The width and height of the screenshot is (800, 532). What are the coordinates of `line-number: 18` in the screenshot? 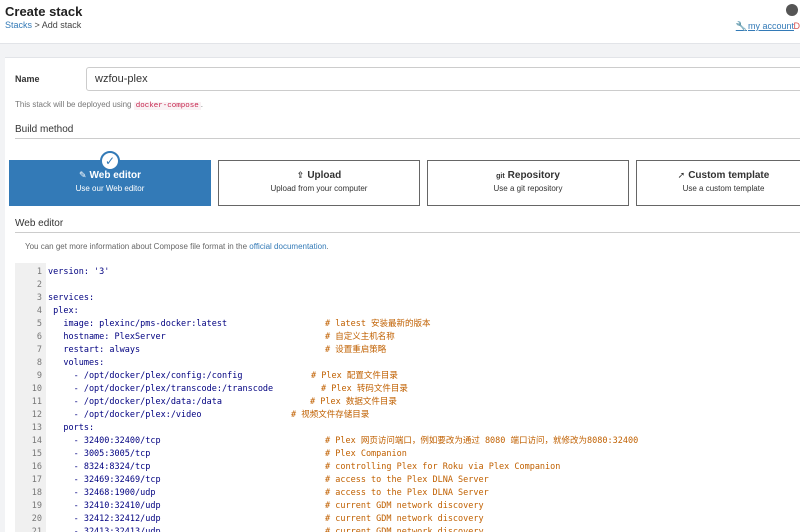 It's located at (36, 493).